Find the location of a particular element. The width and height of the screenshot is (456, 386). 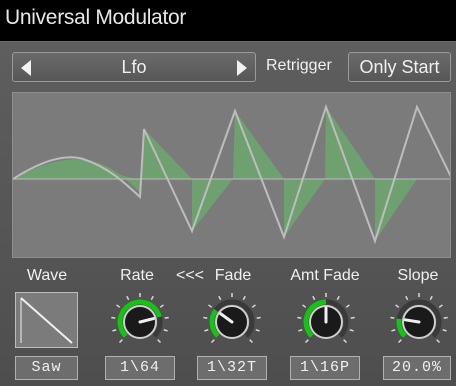

amt-fade-label: Amt Fade is located at coordinates (325, 275).